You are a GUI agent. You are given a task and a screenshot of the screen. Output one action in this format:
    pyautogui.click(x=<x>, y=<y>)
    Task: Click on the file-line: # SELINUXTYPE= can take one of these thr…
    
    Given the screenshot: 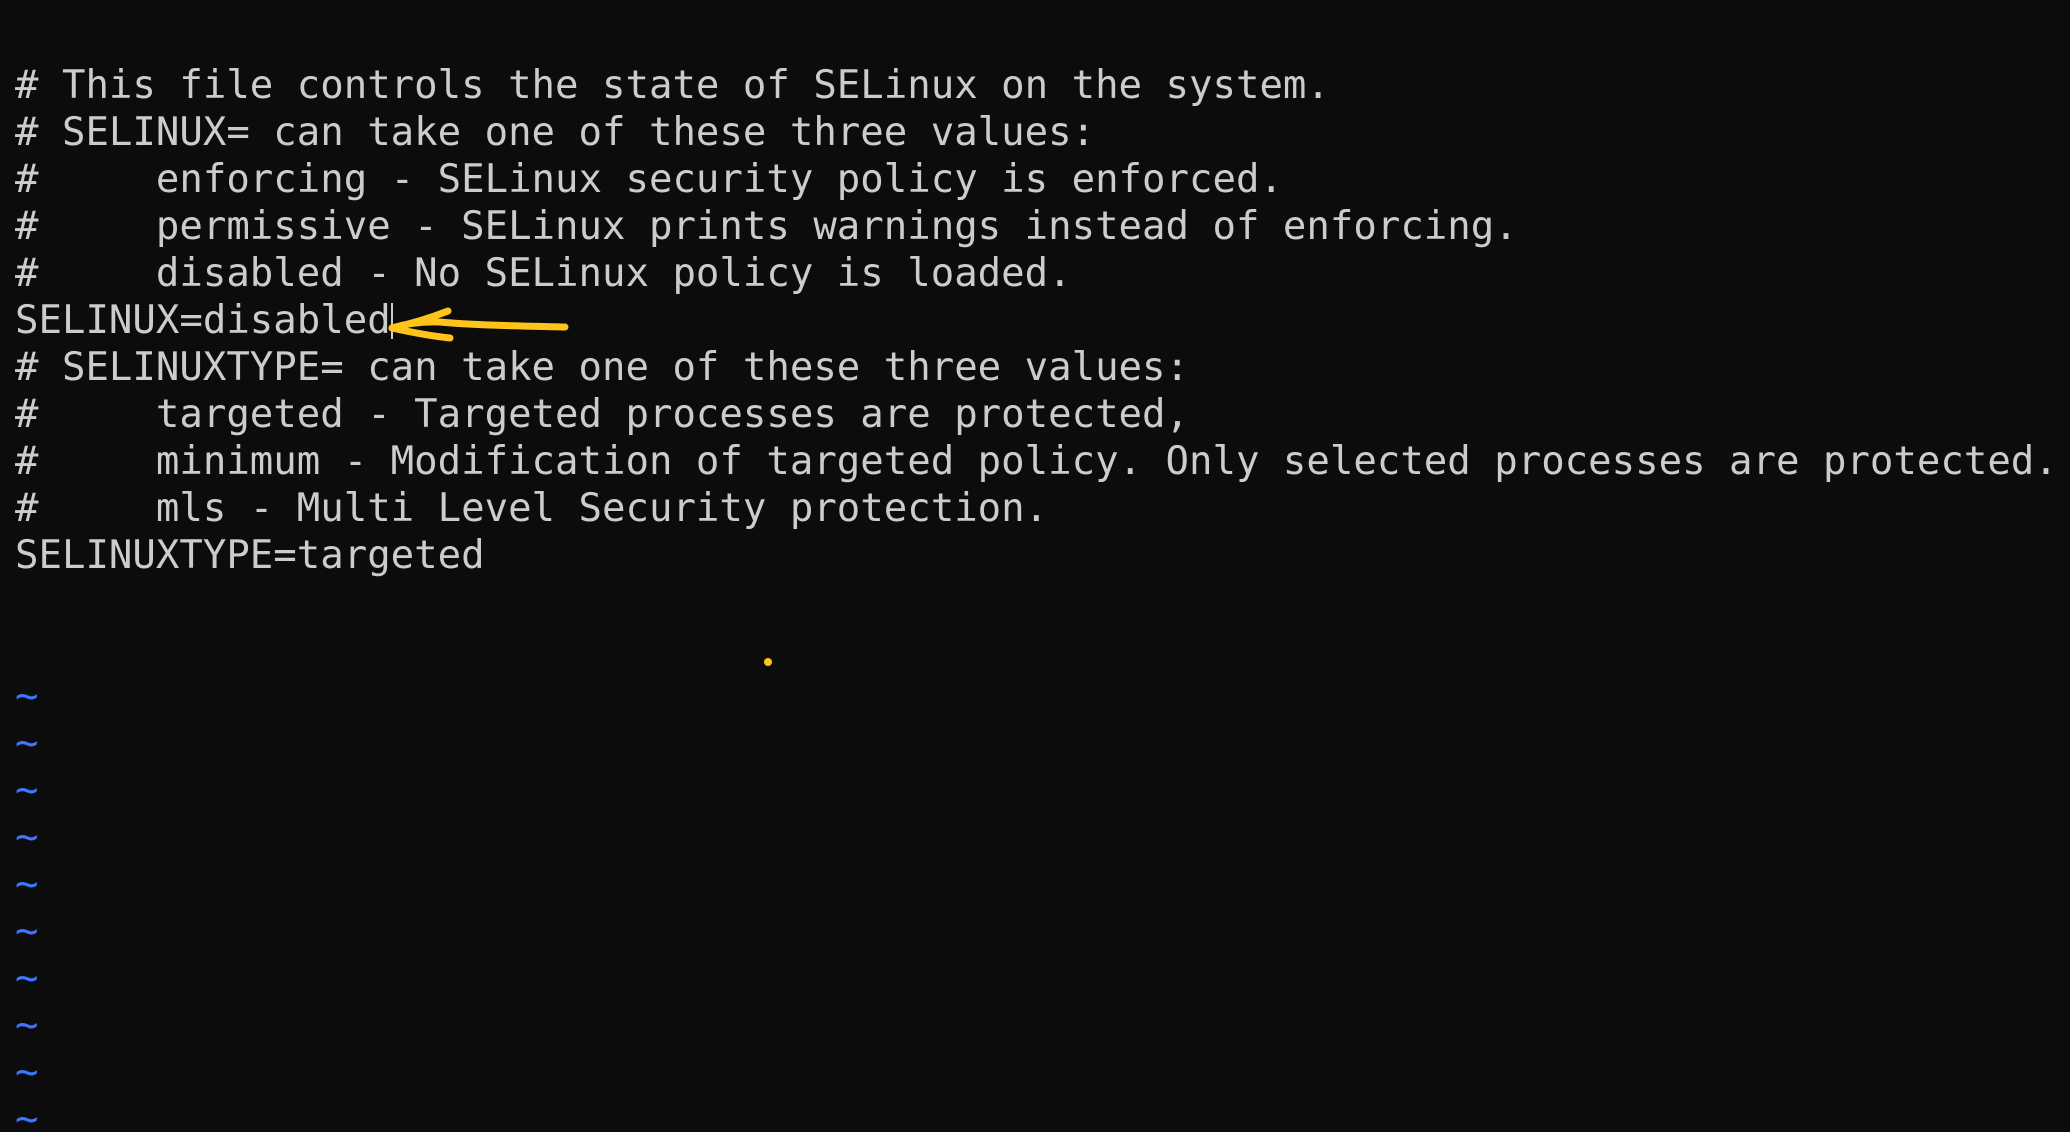 What is the action you would take?
    pyautogui.click(x=602, y=367)
    